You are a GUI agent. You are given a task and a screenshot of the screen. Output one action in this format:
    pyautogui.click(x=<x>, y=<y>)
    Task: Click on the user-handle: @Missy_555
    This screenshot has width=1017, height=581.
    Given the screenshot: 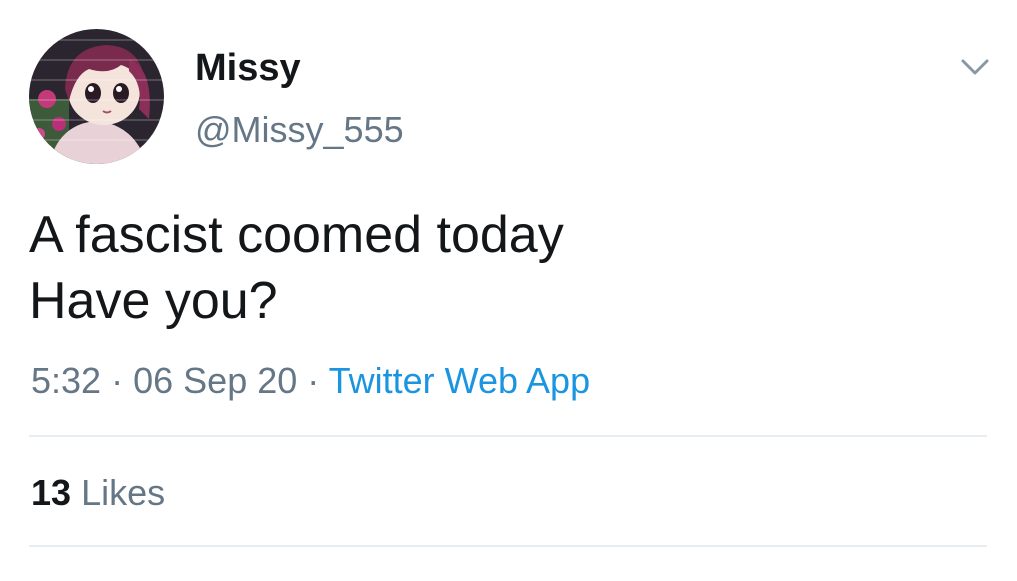 What is the action you would take?
    pyautogui.click(x=299, y=130)
    